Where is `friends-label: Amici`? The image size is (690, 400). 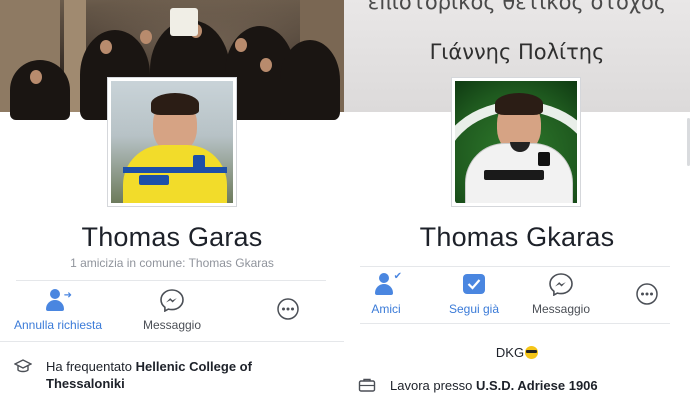
friends-label: Amici is located at coordinates (386, 309).